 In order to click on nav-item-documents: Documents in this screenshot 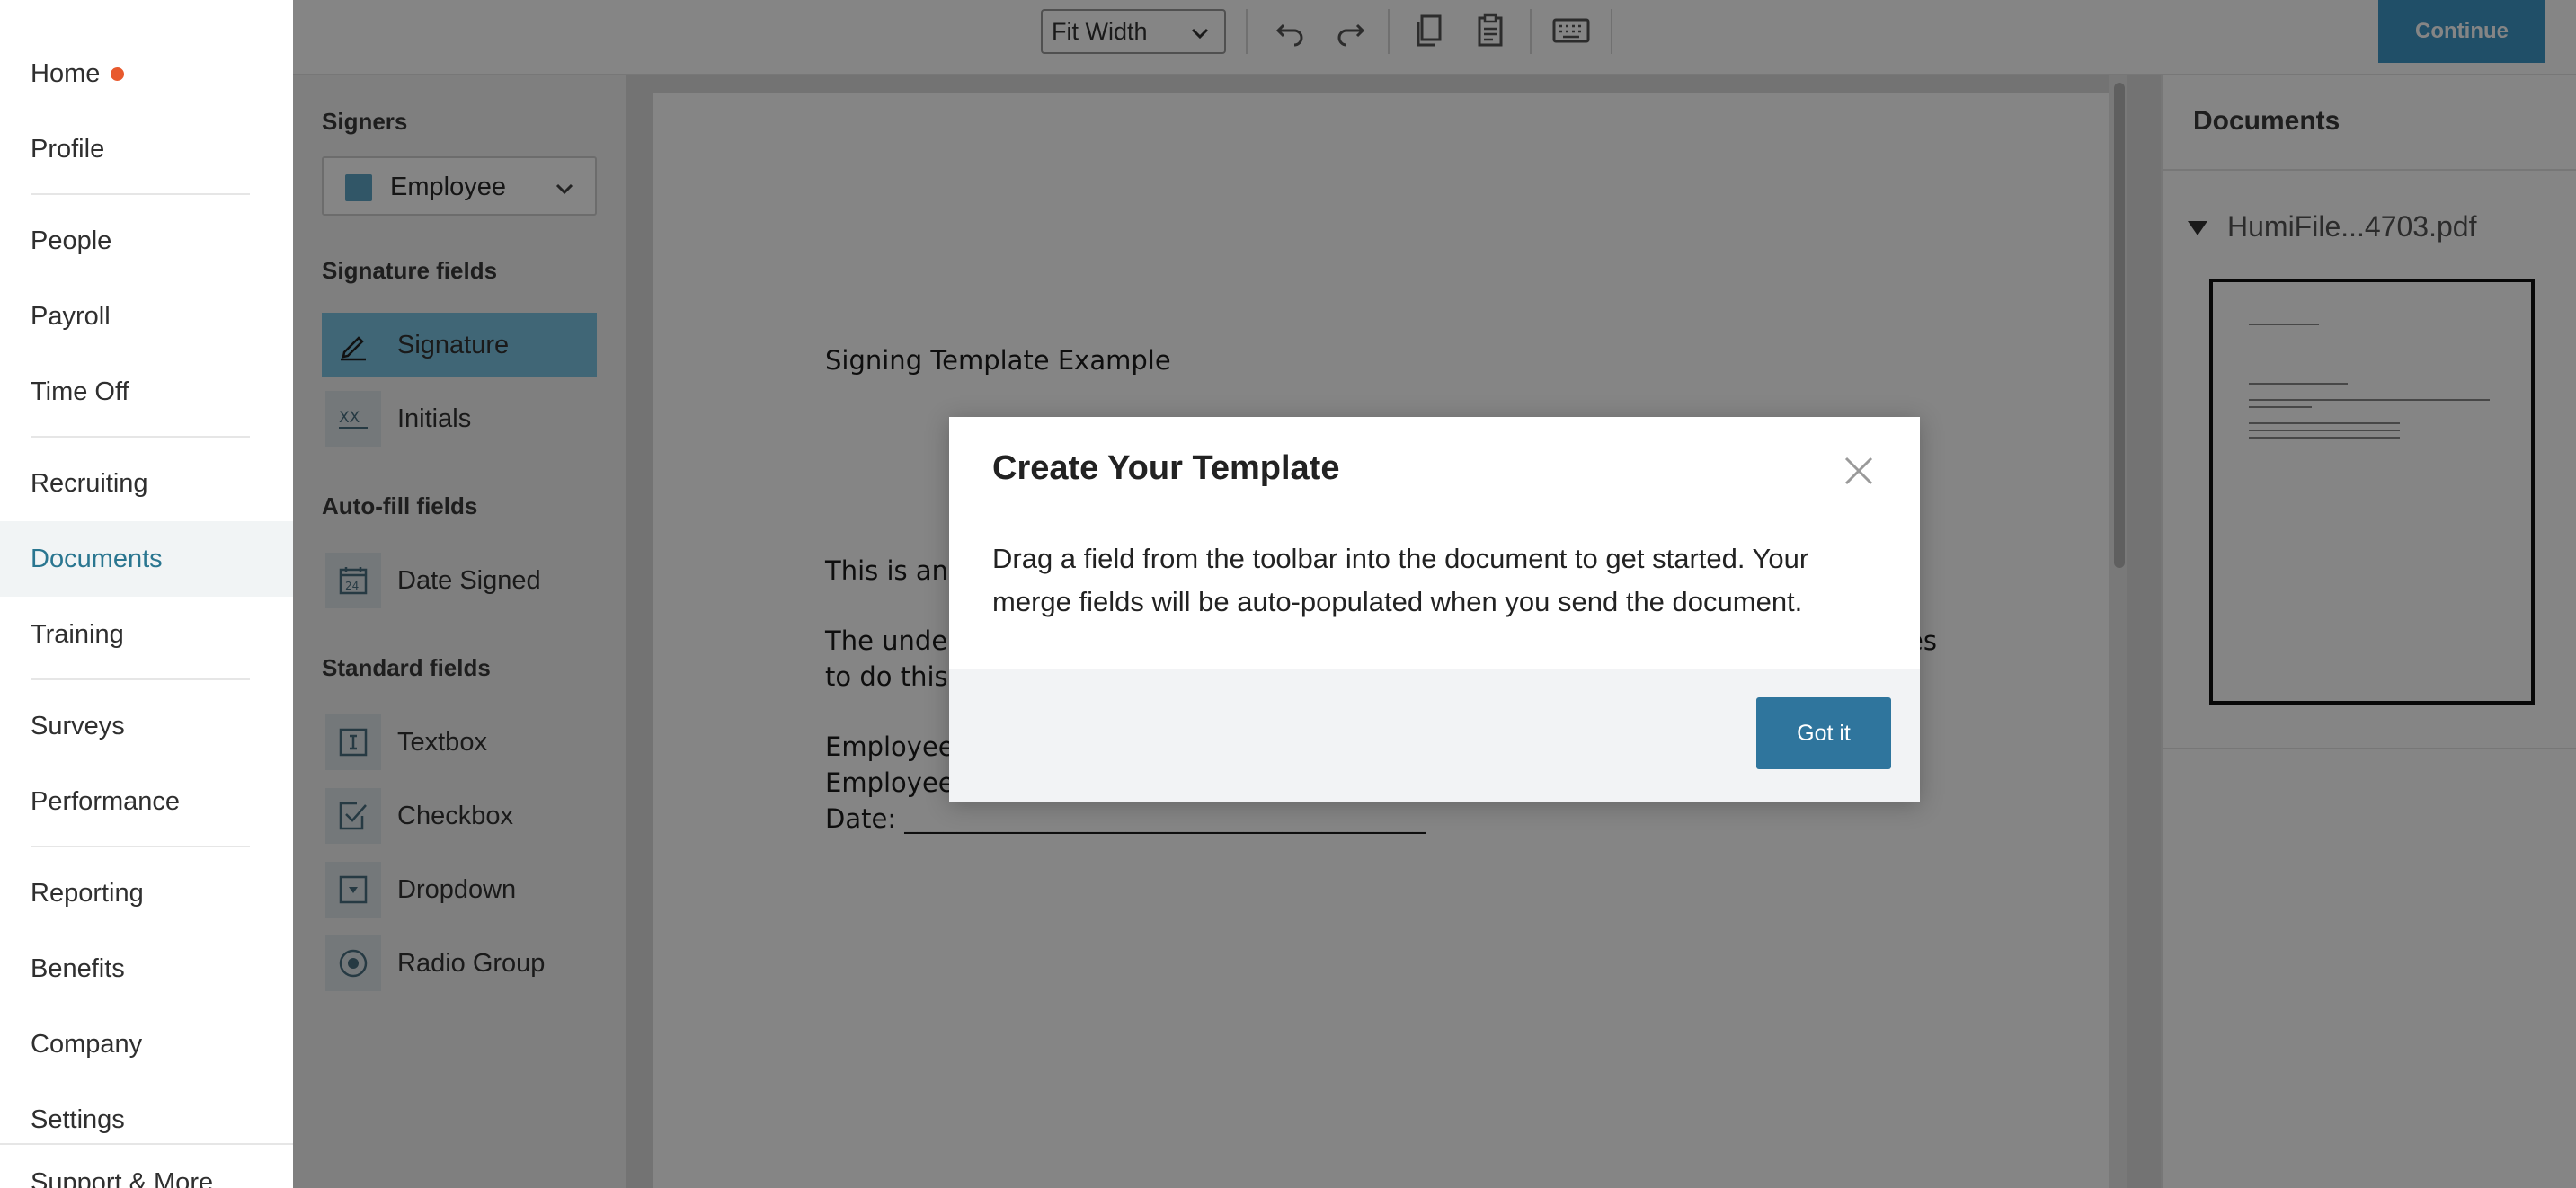, I will do `click(146, 559)`.